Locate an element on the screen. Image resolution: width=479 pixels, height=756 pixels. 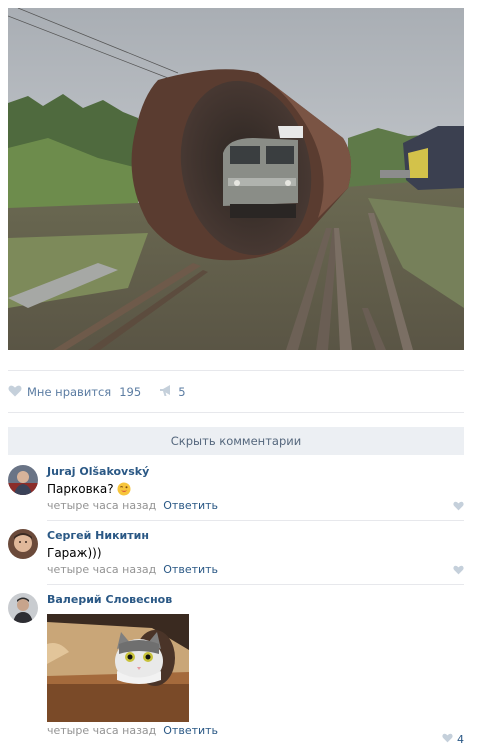
like-count: 195 is located at coordinates (130, 392).